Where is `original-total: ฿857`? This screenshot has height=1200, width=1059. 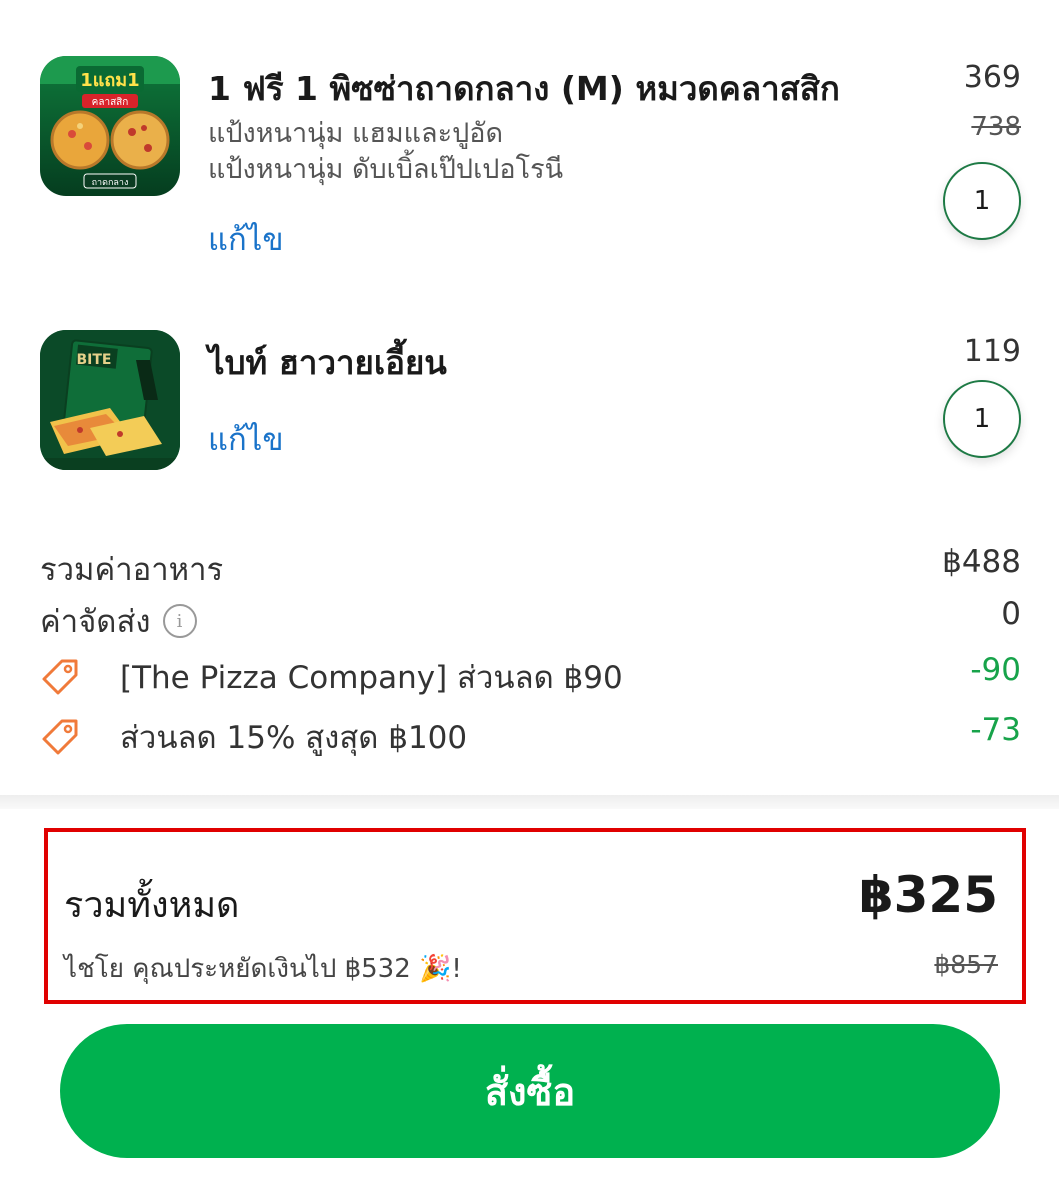 original-total: ฿857 is located at coordinates (966, 964).